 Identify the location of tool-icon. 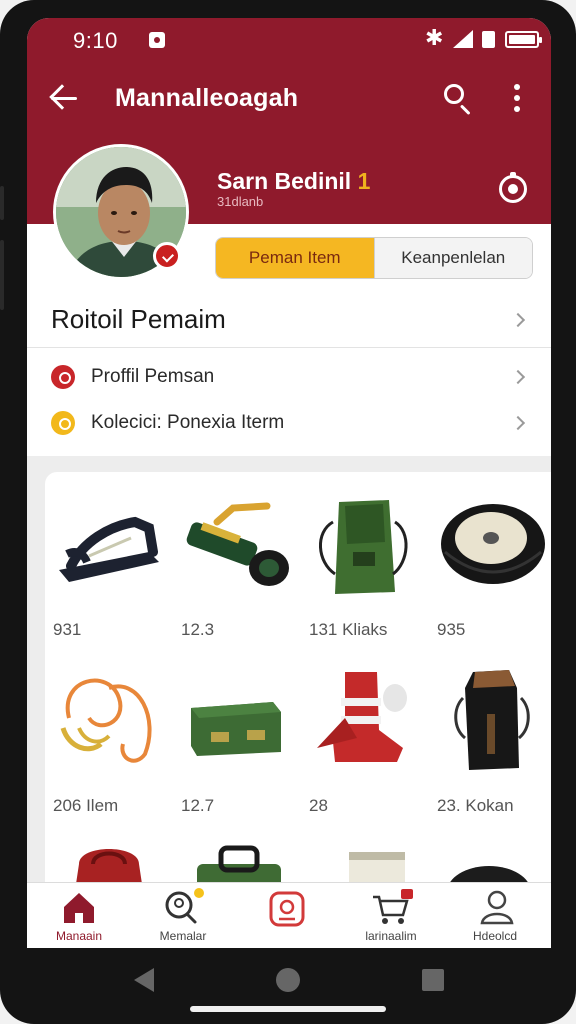
(237, 544).